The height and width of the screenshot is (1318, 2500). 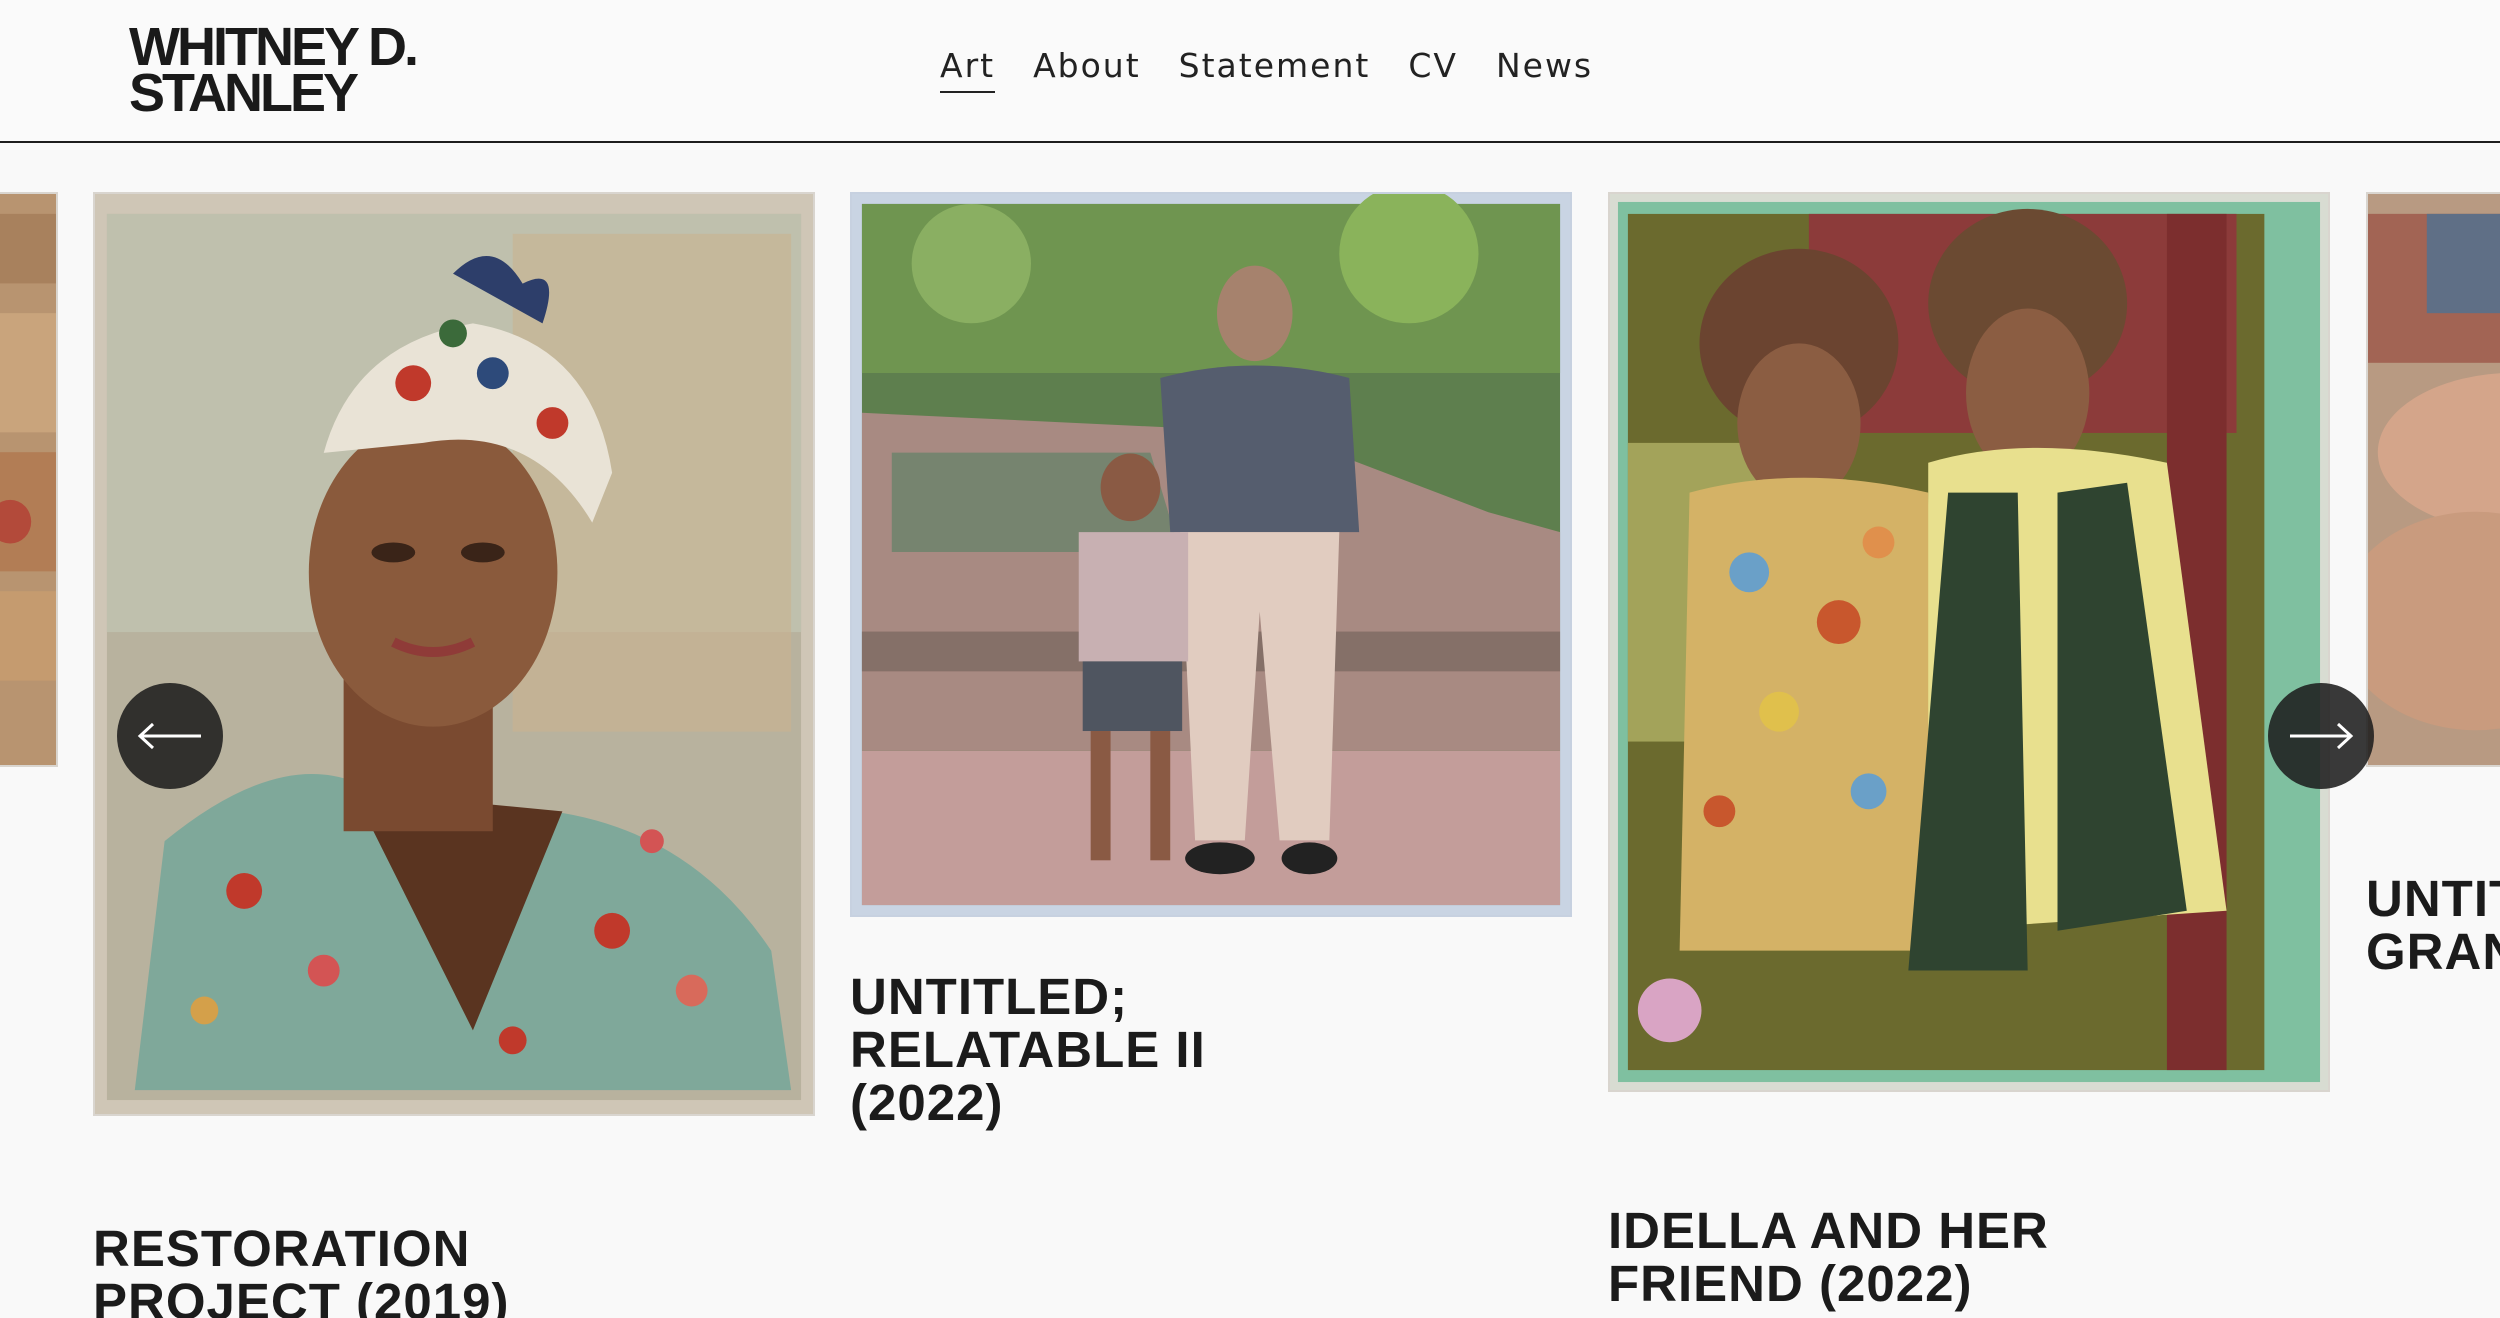 I want to click on main-nav: Art About Statement CV News, so click(x=1266, y=69).